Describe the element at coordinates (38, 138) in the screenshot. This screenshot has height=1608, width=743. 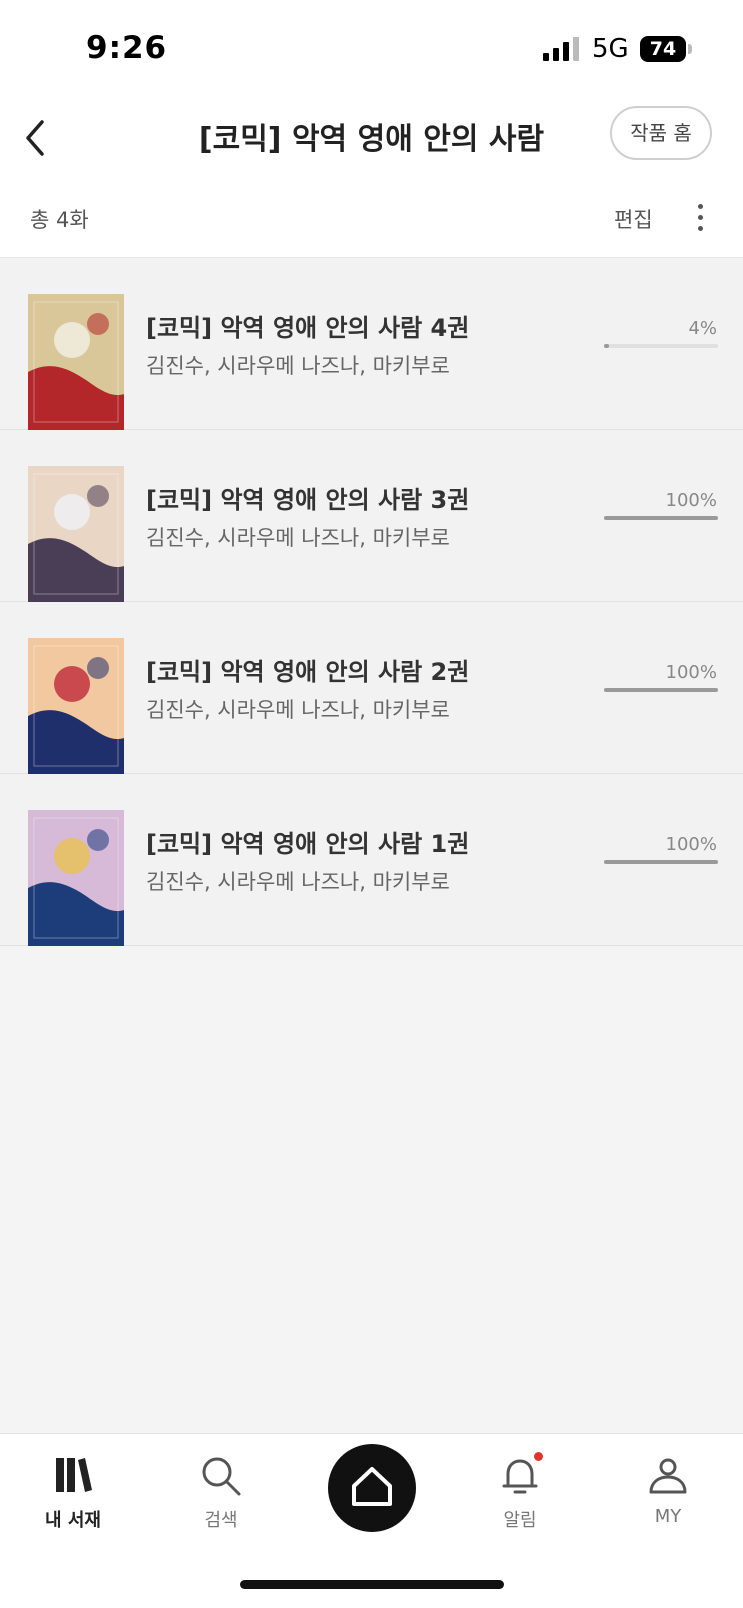
I see `chevron-left-icon` at that location.